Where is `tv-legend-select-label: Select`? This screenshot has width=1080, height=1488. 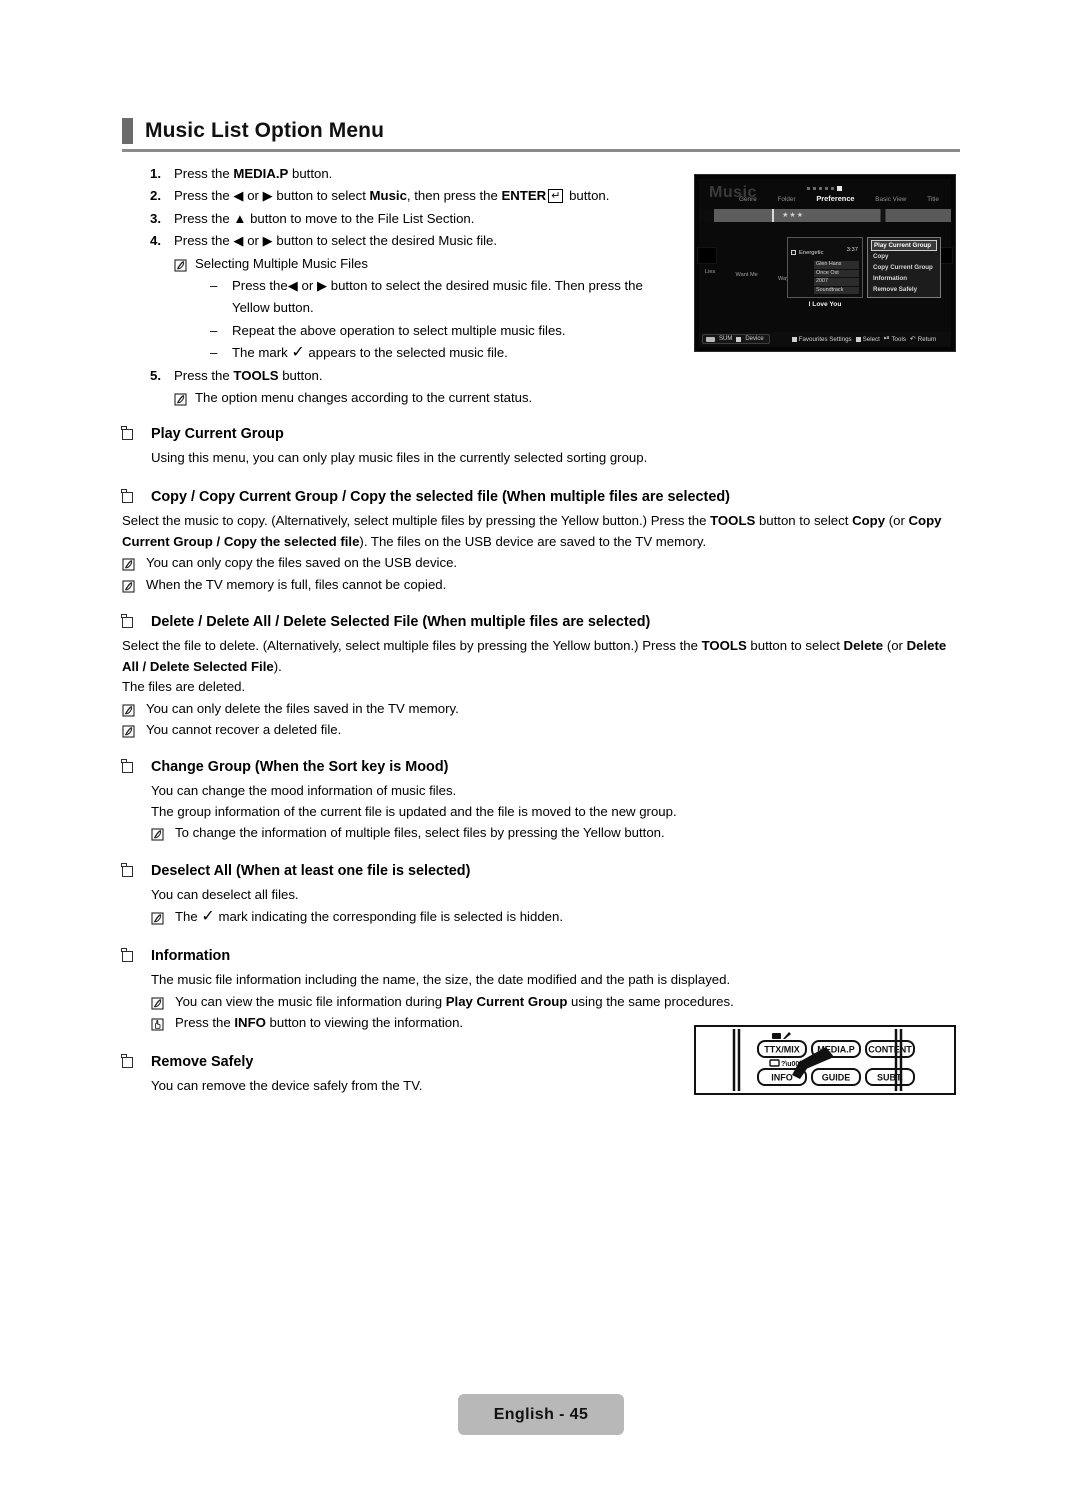
tv-legend-select-label: Select is located at coordinates (871, 339).